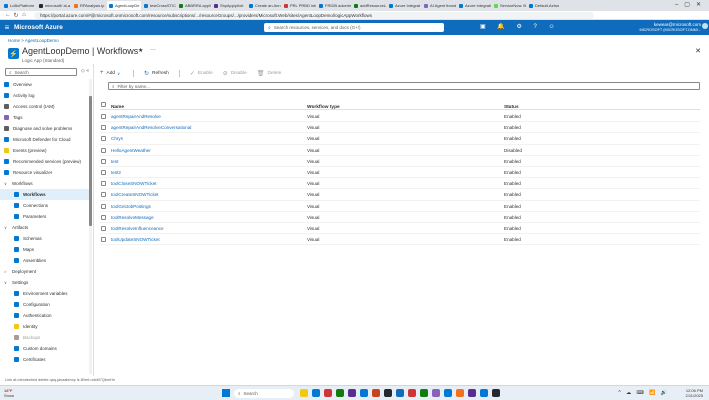 The height and width of the screenshot is (400, 709). Describe the element at coordinates (474, 5) in the screenshot. I see `browser-tab: Azure Integrati` at that location.